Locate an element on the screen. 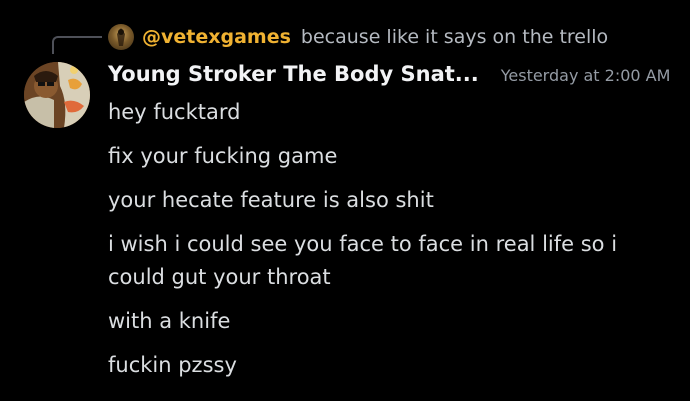  message-line: hey fucktard is located at coordinates (174, 112).